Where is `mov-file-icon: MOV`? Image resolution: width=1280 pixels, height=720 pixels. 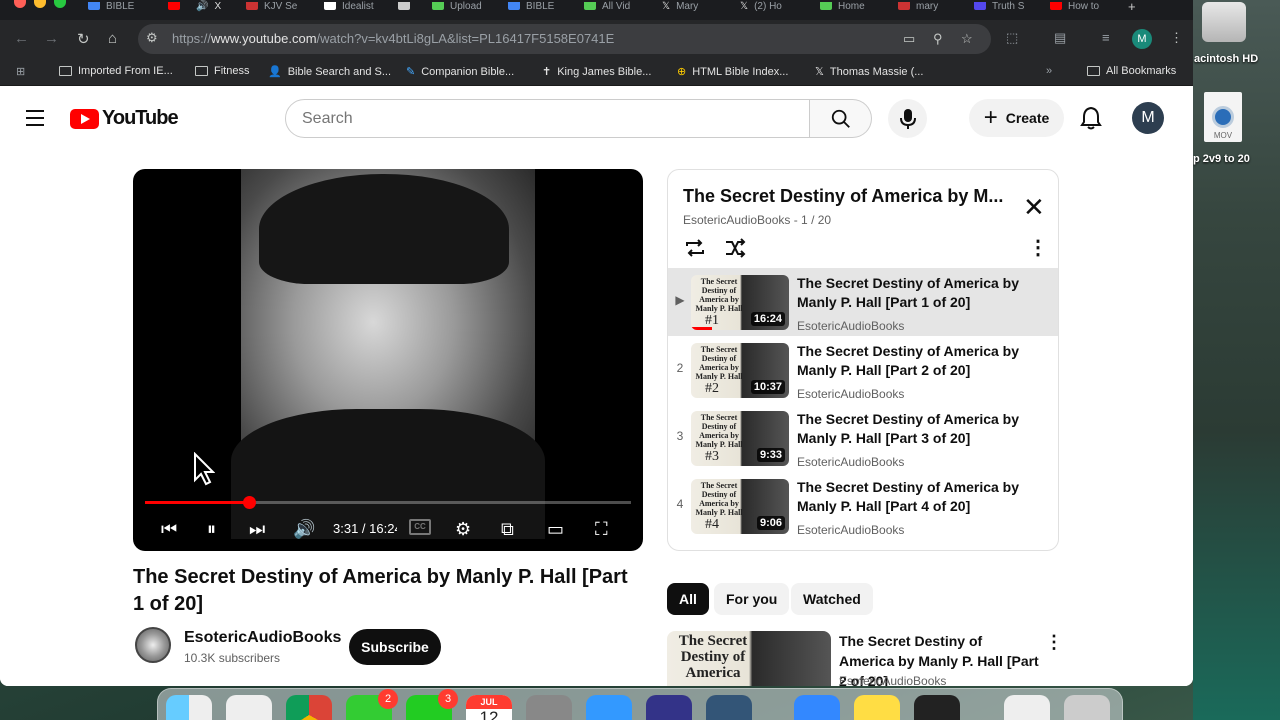 mov-file-icon: MOV is located at coordinates (1223, 117).